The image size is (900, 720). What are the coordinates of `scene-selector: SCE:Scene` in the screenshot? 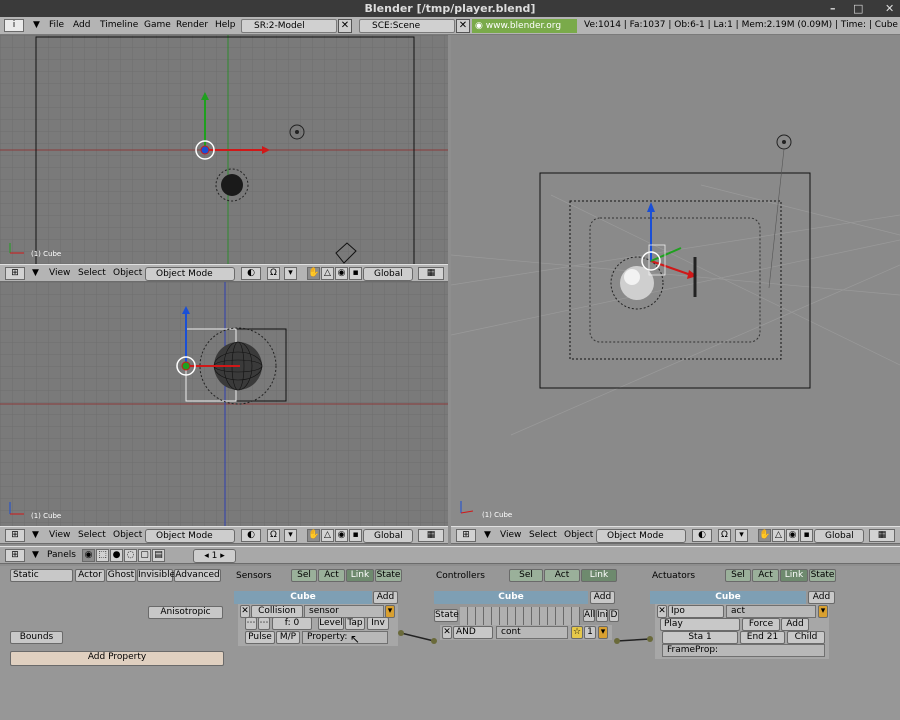 It's located at (407, 26).